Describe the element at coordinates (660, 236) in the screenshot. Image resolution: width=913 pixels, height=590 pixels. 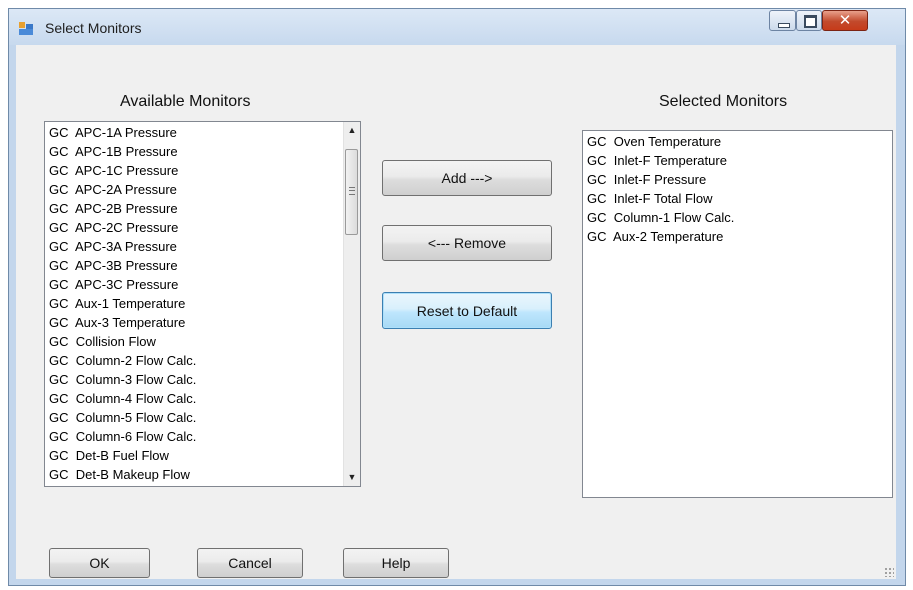
I see `list-item: GC Aux-2 Temperature` at that location.